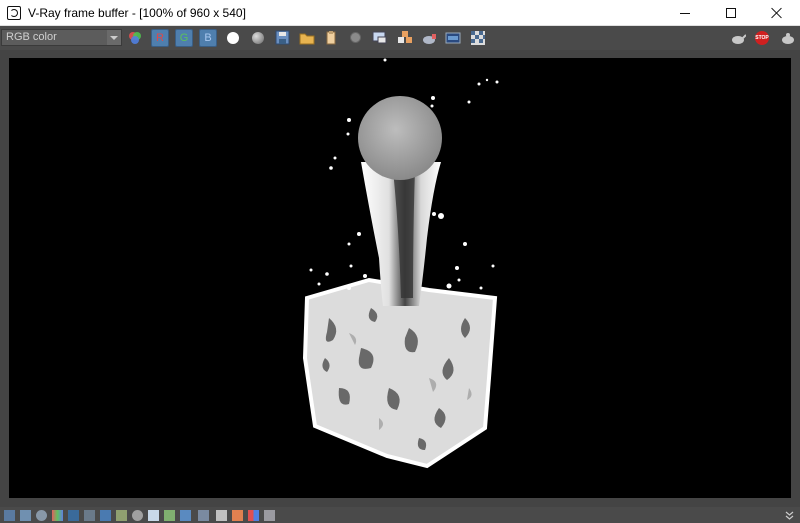 The image size is (800, 523). I want to click on view-clamped-icon, so click(25, 515).